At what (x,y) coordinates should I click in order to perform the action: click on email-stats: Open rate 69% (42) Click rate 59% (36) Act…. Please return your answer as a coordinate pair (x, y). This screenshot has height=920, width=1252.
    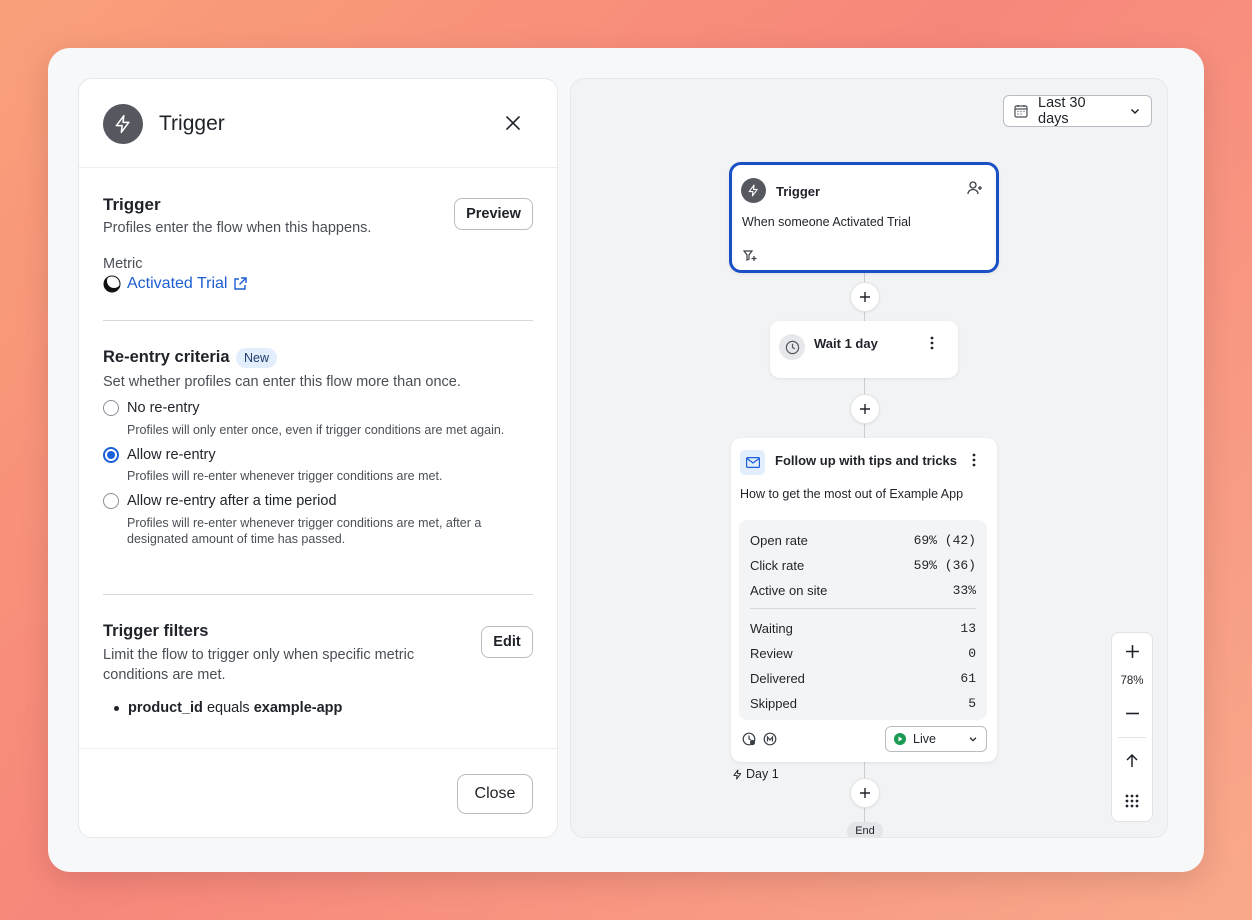
    Looking at the image, I should click on (863, 620).